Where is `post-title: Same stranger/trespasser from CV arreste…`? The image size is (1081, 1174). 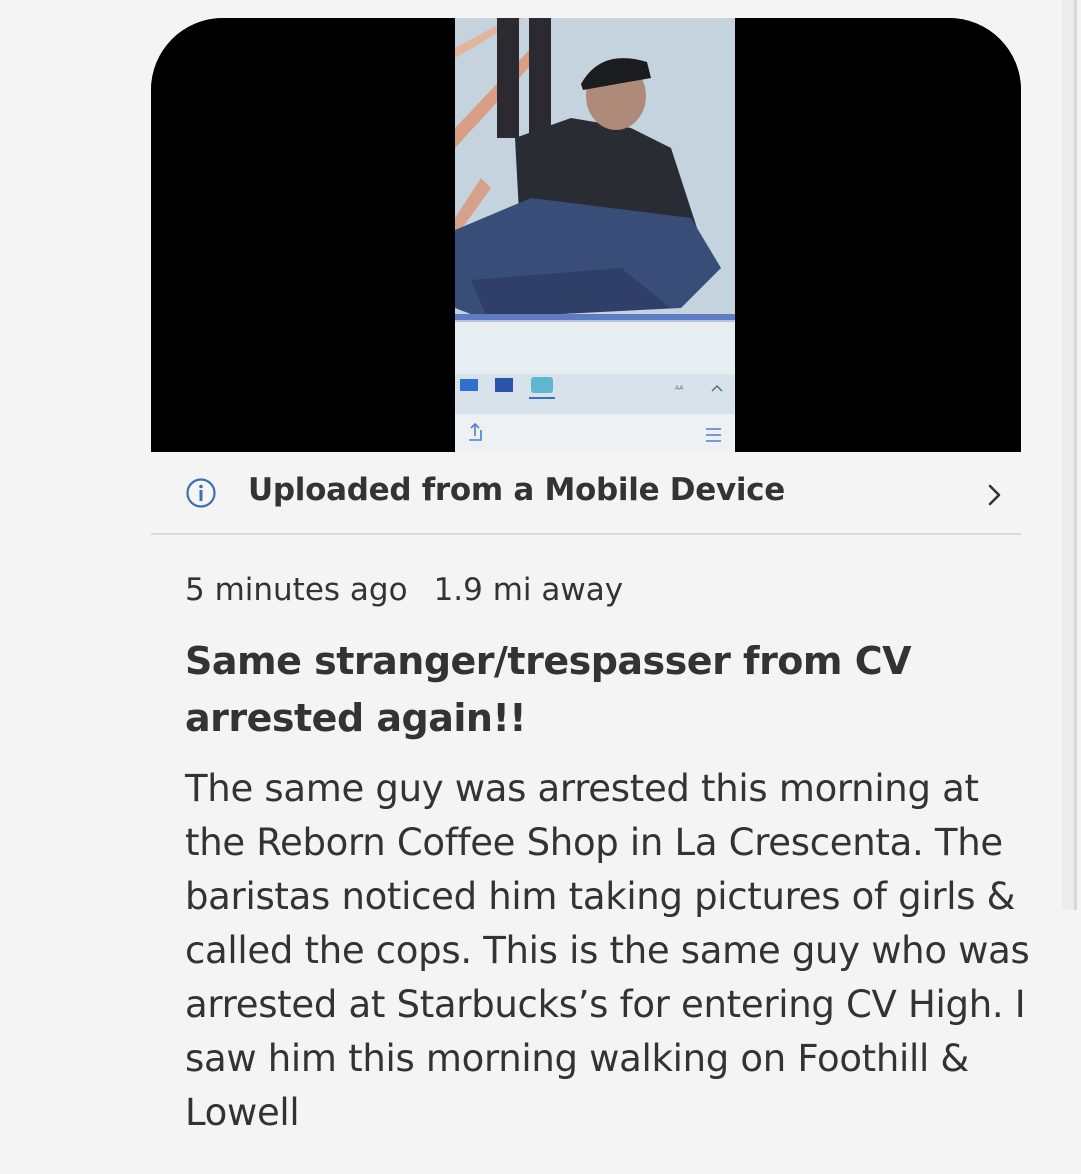 post-title: Same stranger/trespasser from CV arreste… is located at coordinates (548, 689).